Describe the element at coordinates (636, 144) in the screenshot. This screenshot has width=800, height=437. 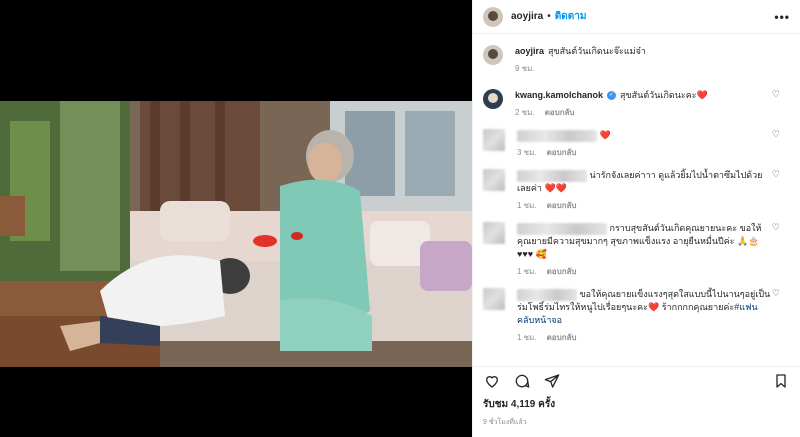
I see `comment-item: ❤️ 3 ชม. ตอบกลับ ♡` at that location.